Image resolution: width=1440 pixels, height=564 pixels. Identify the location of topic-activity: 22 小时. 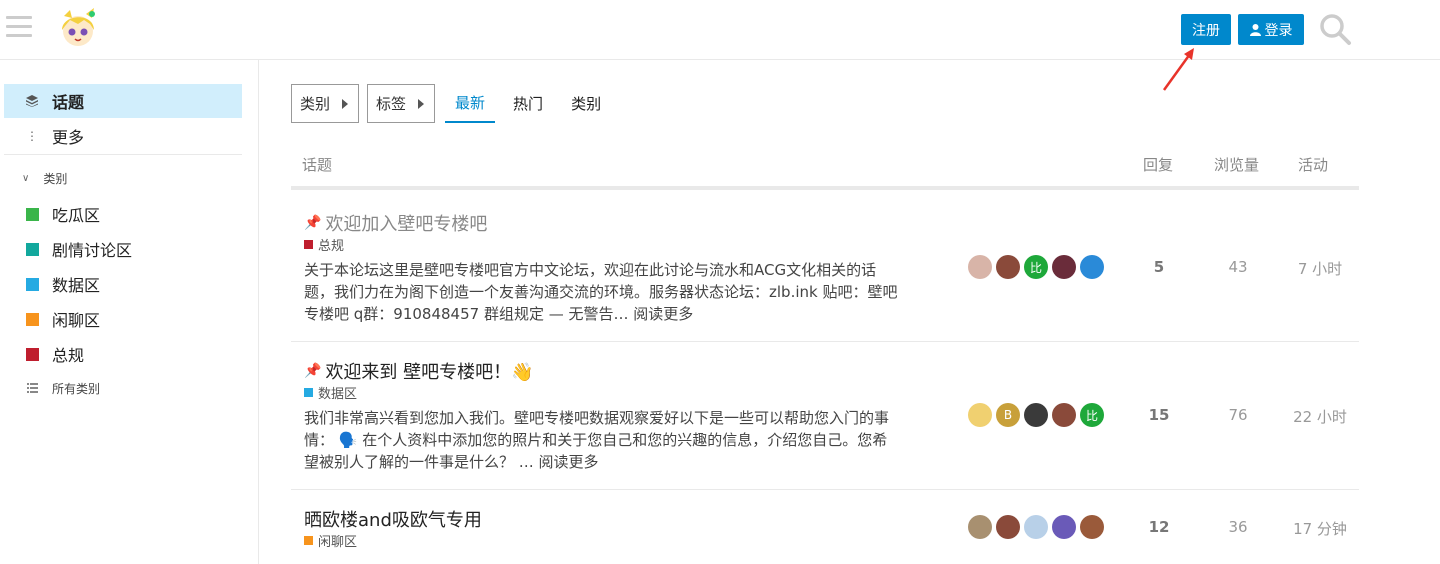
(1320, 416).